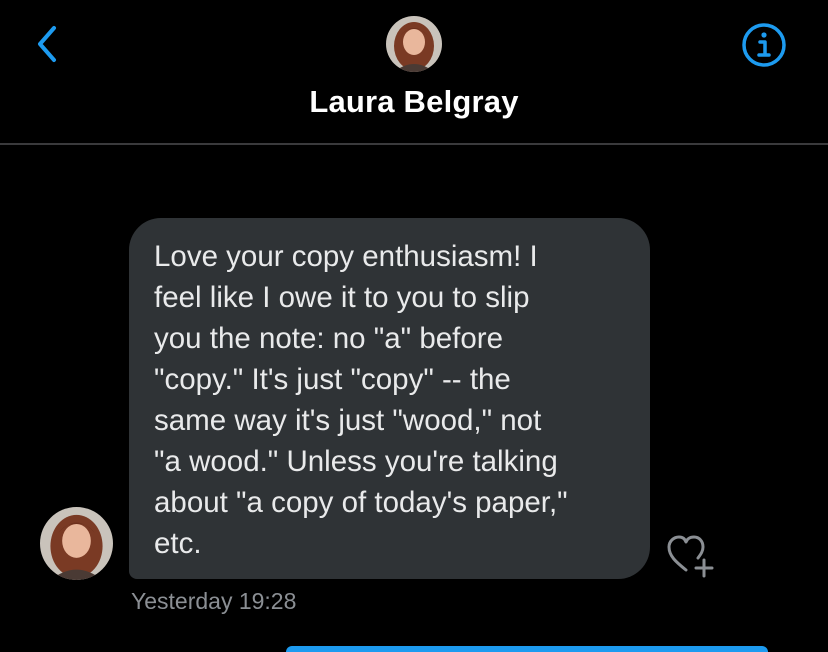  Describe the element at coordinates (414, 102) in the screenshot. I see `contact-name: Laura Belgray` at that location.